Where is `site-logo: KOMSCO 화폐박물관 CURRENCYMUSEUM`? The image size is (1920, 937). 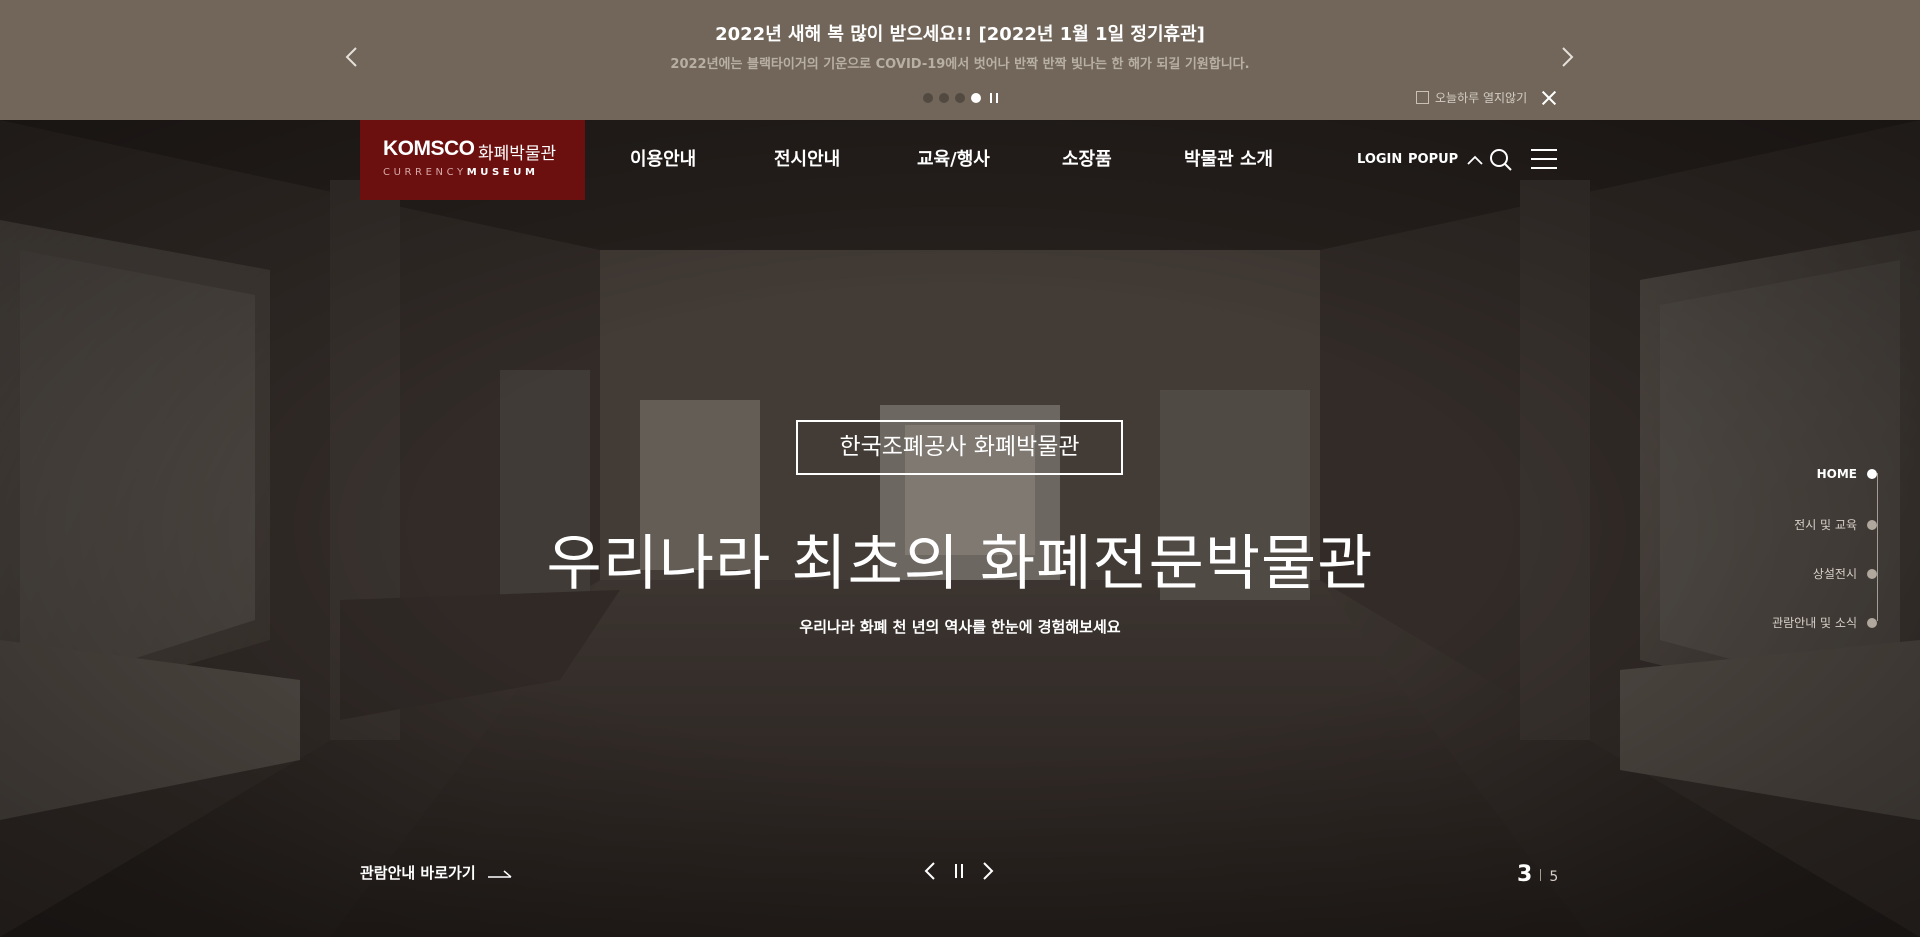 site-logo: KOMSCO 화폐박물관 CURRENCYMUSEUM is located at coordinates (472, 160).